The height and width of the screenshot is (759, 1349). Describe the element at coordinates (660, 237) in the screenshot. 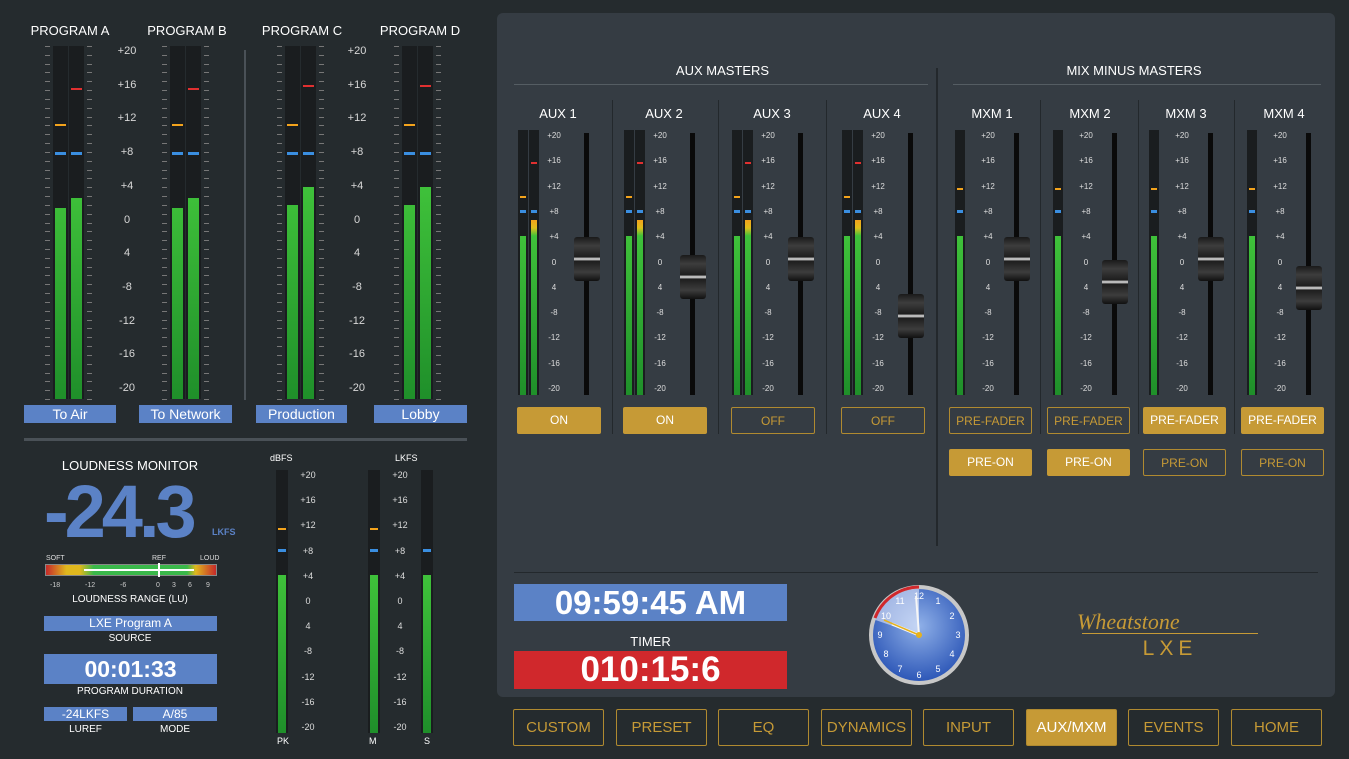

I see `aux-scale-label: +4` at that location.